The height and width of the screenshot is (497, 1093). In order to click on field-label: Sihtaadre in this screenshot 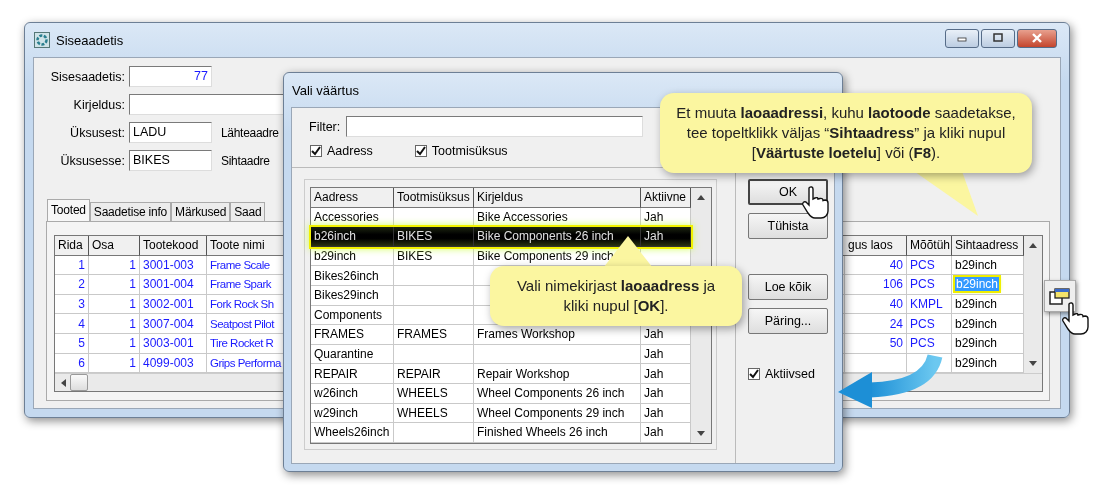, I will do `click(245, 160)`.